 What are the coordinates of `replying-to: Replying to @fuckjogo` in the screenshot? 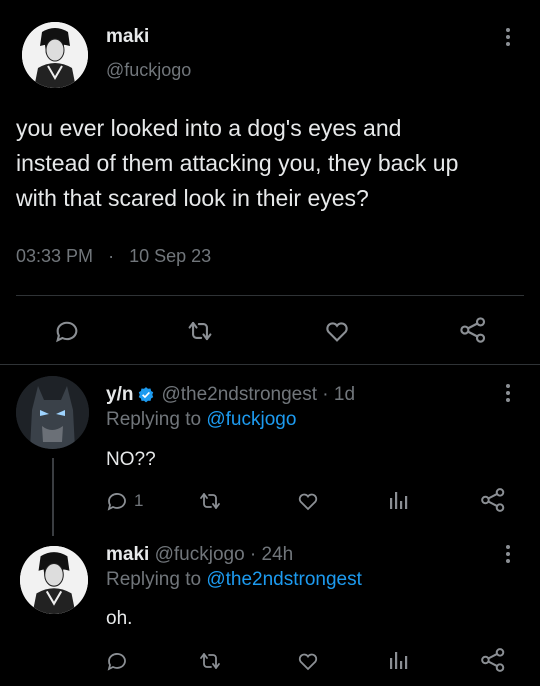 It's located at (201, 420).